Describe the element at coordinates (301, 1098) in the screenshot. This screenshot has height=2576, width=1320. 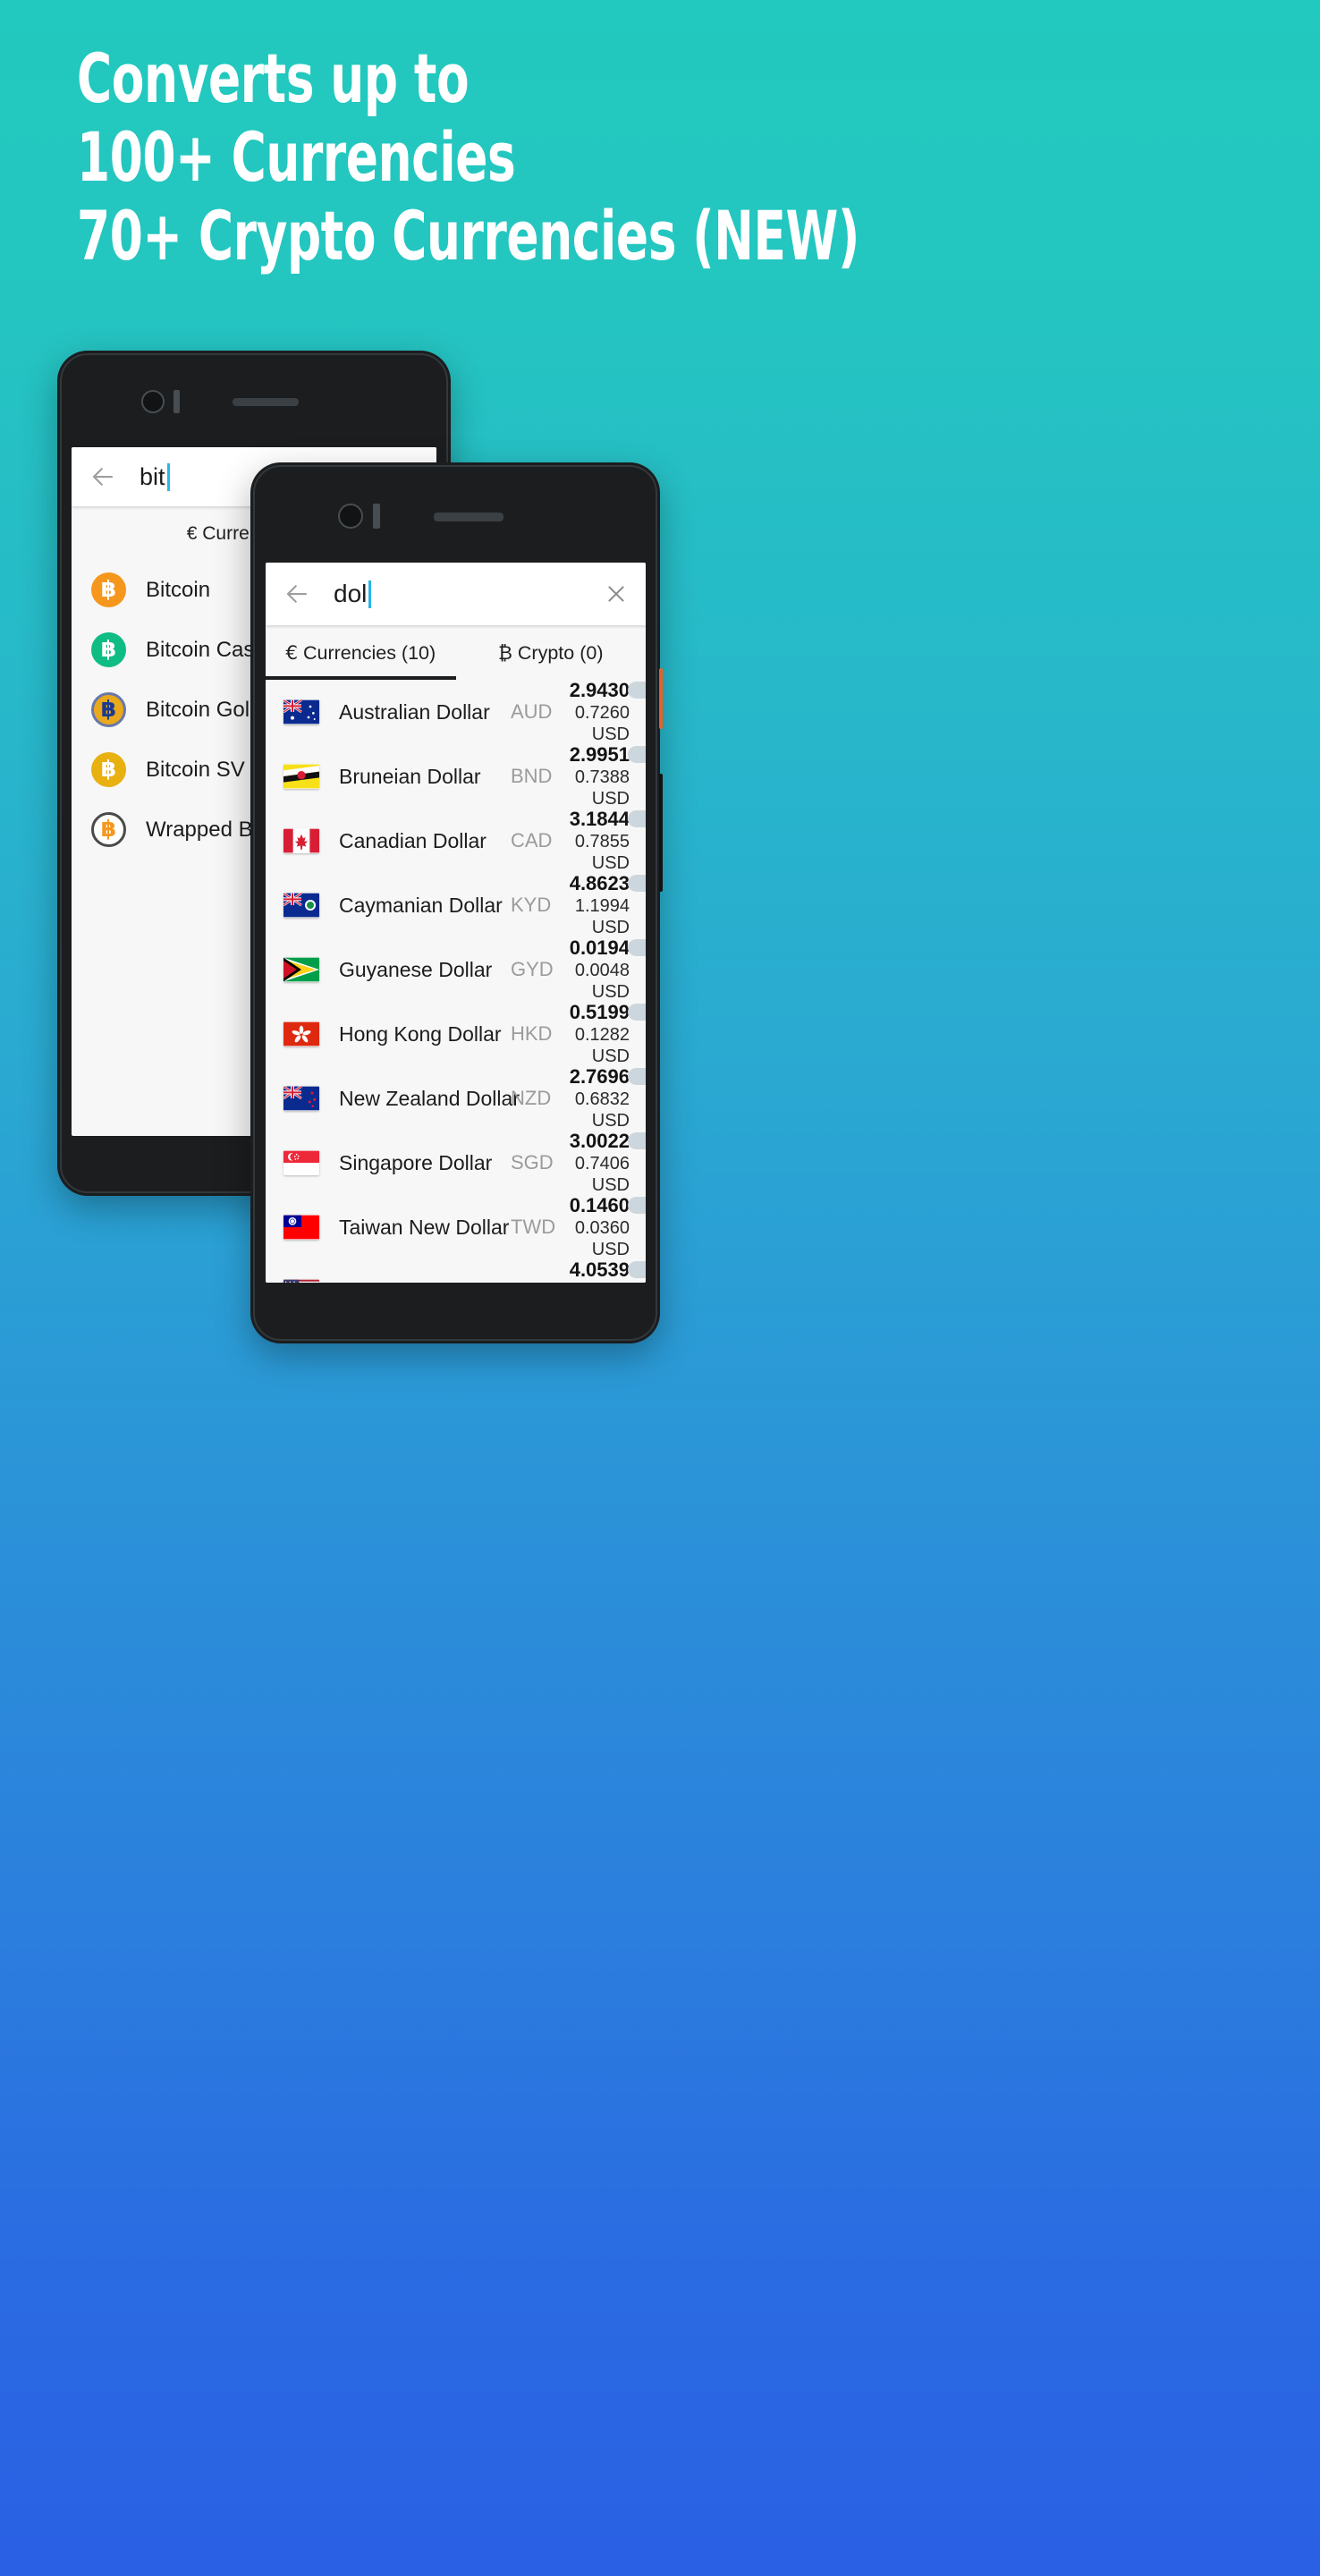
I see `flag-nz-icon` at that location.